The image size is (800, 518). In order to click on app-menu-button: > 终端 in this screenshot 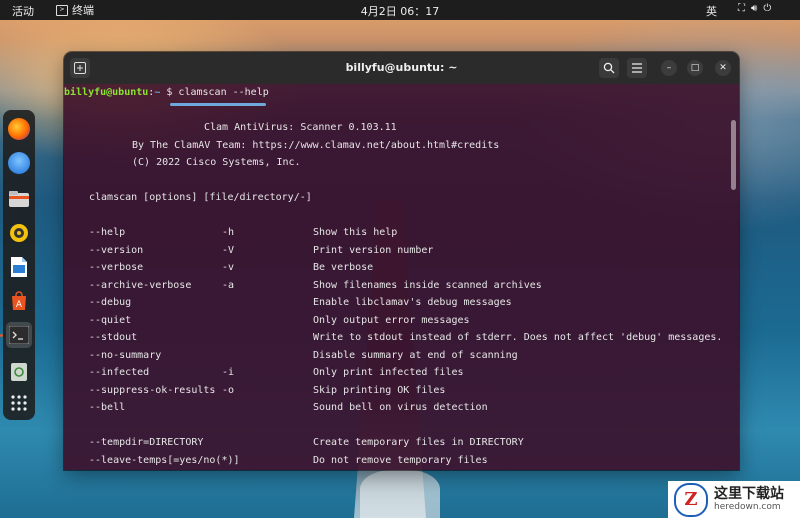, I will do `click(75, 10)`.